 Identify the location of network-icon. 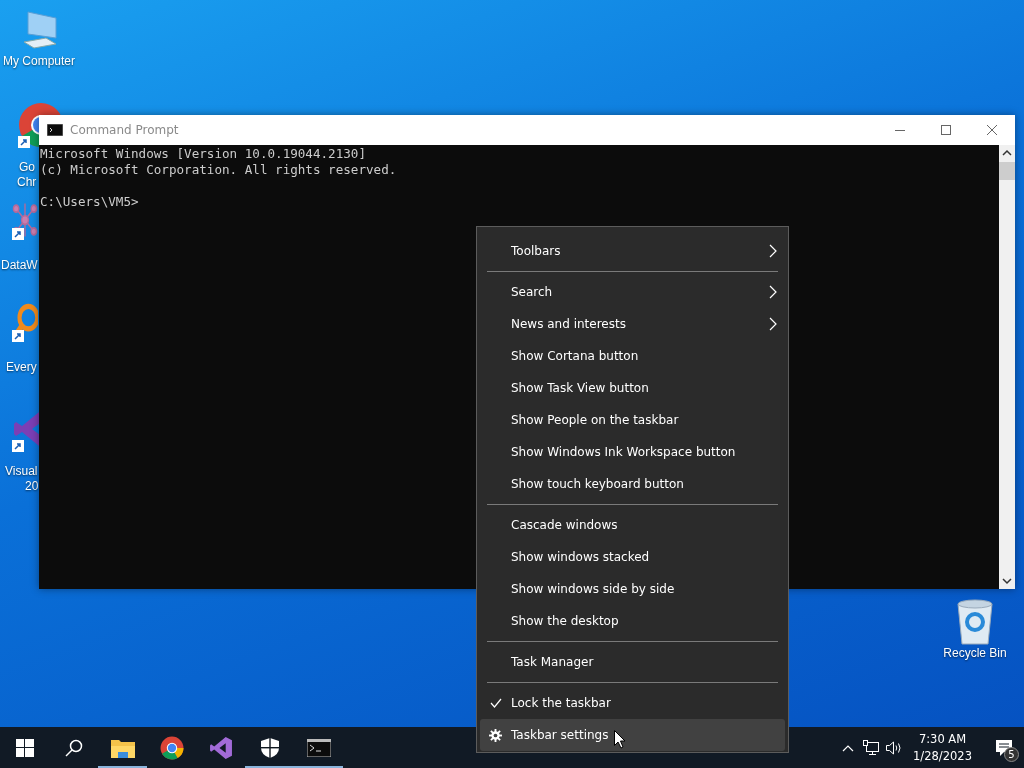
(870, 747).